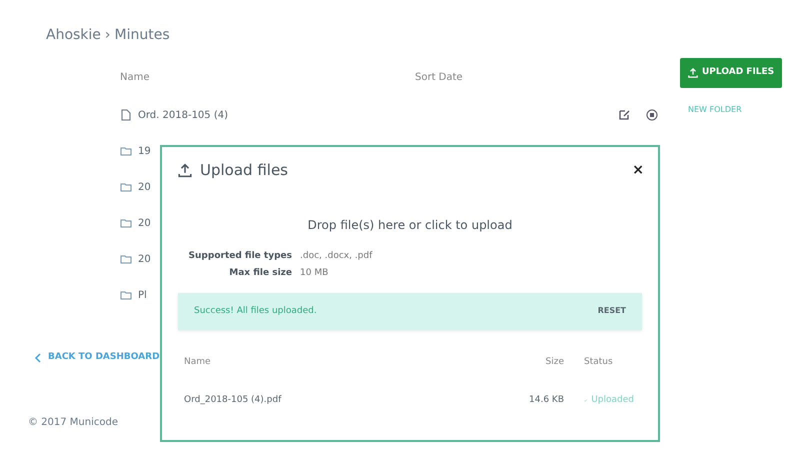  Describe the element at coordinates (410, 225) in the screenshot. I see `drop-zone-text: Drop file(s) here or click to upload` at that location.